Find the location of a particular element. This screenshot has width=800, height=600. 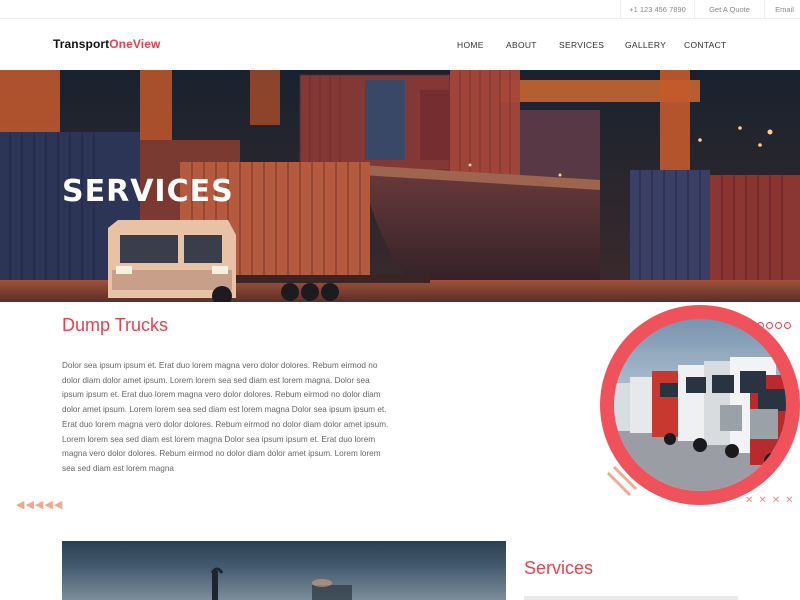

logo-text-primary: Transport is located at coordinates (81, 44).